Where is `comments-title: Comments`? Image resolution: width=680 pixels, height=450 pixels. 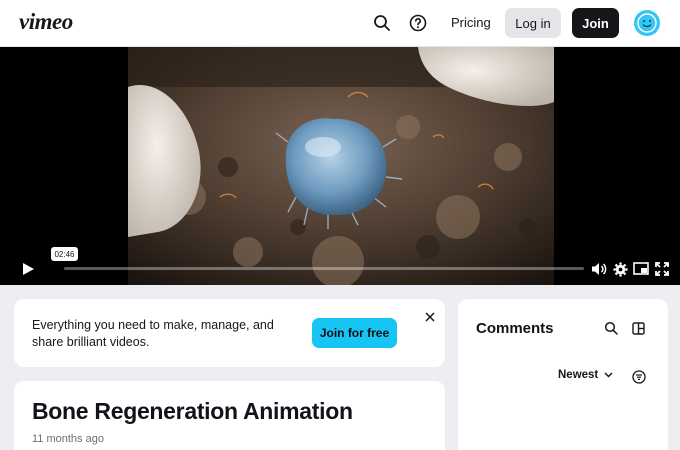
comments-title: Comments is located at coordinates (515, 328).